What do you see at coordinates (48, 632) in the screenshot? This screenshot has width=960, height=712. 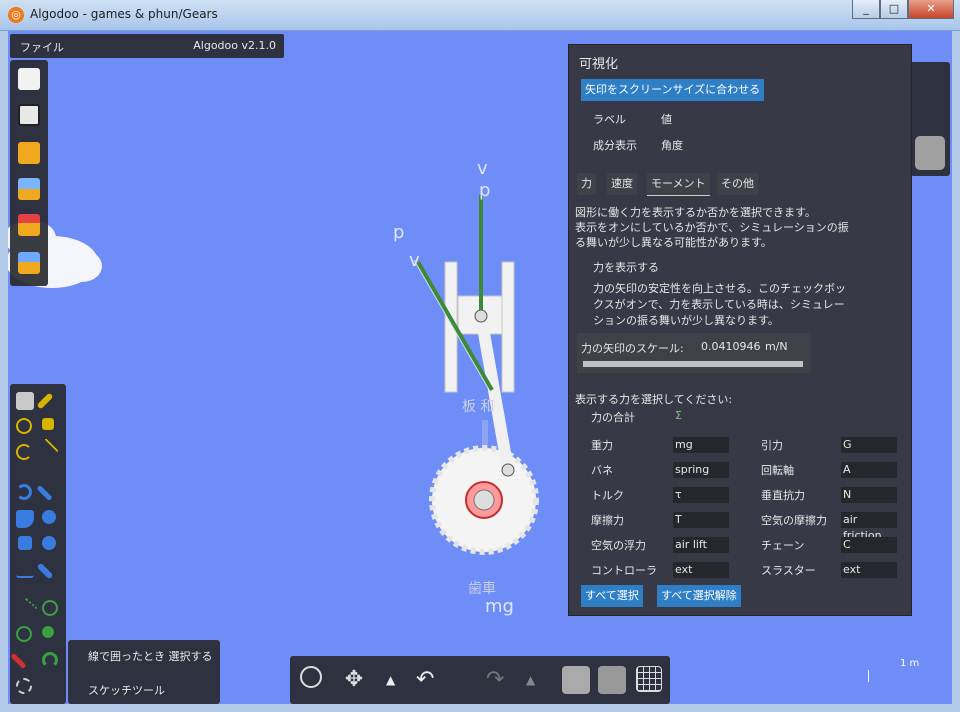 I see `tracer-tool-icon` at bounding box center [48, 632].